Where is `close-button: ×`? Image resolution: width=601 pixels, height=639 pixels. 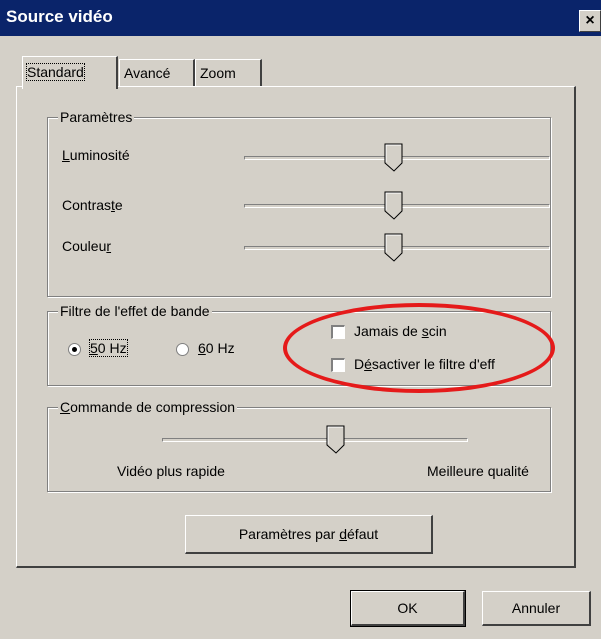 close-button: × is located at coordinates (590, 21).